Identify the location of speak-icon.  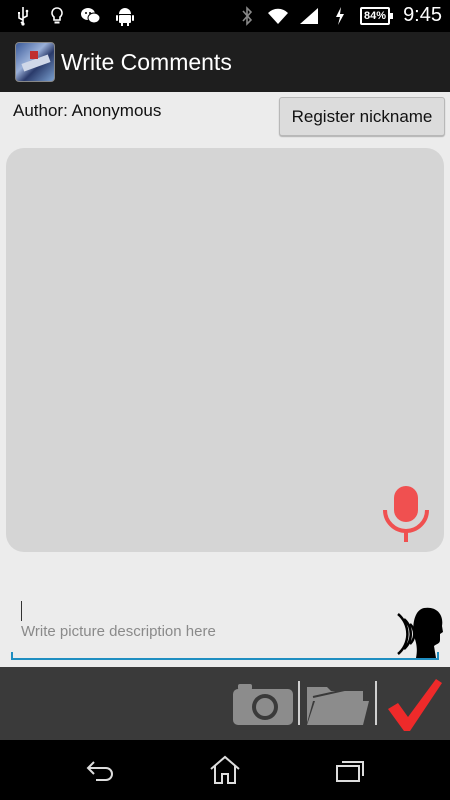
(419, 632).